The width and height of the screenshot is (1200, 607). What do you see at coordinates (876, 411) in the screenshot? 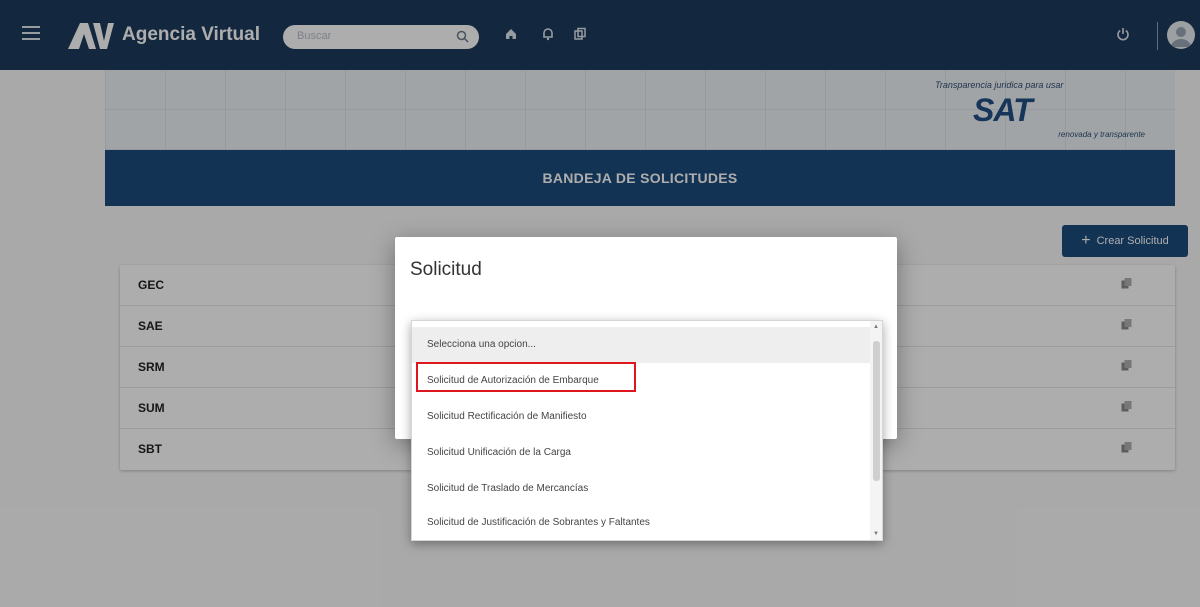
I see `scrollbar-thumb` at bounding box center [876, 411].